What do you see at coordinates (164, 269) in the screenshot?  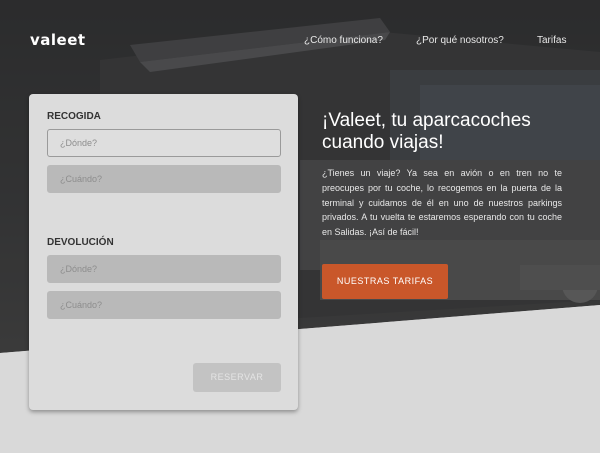 I see `return-location-input: ¿Dónde?` at bounding box center [164, 269].